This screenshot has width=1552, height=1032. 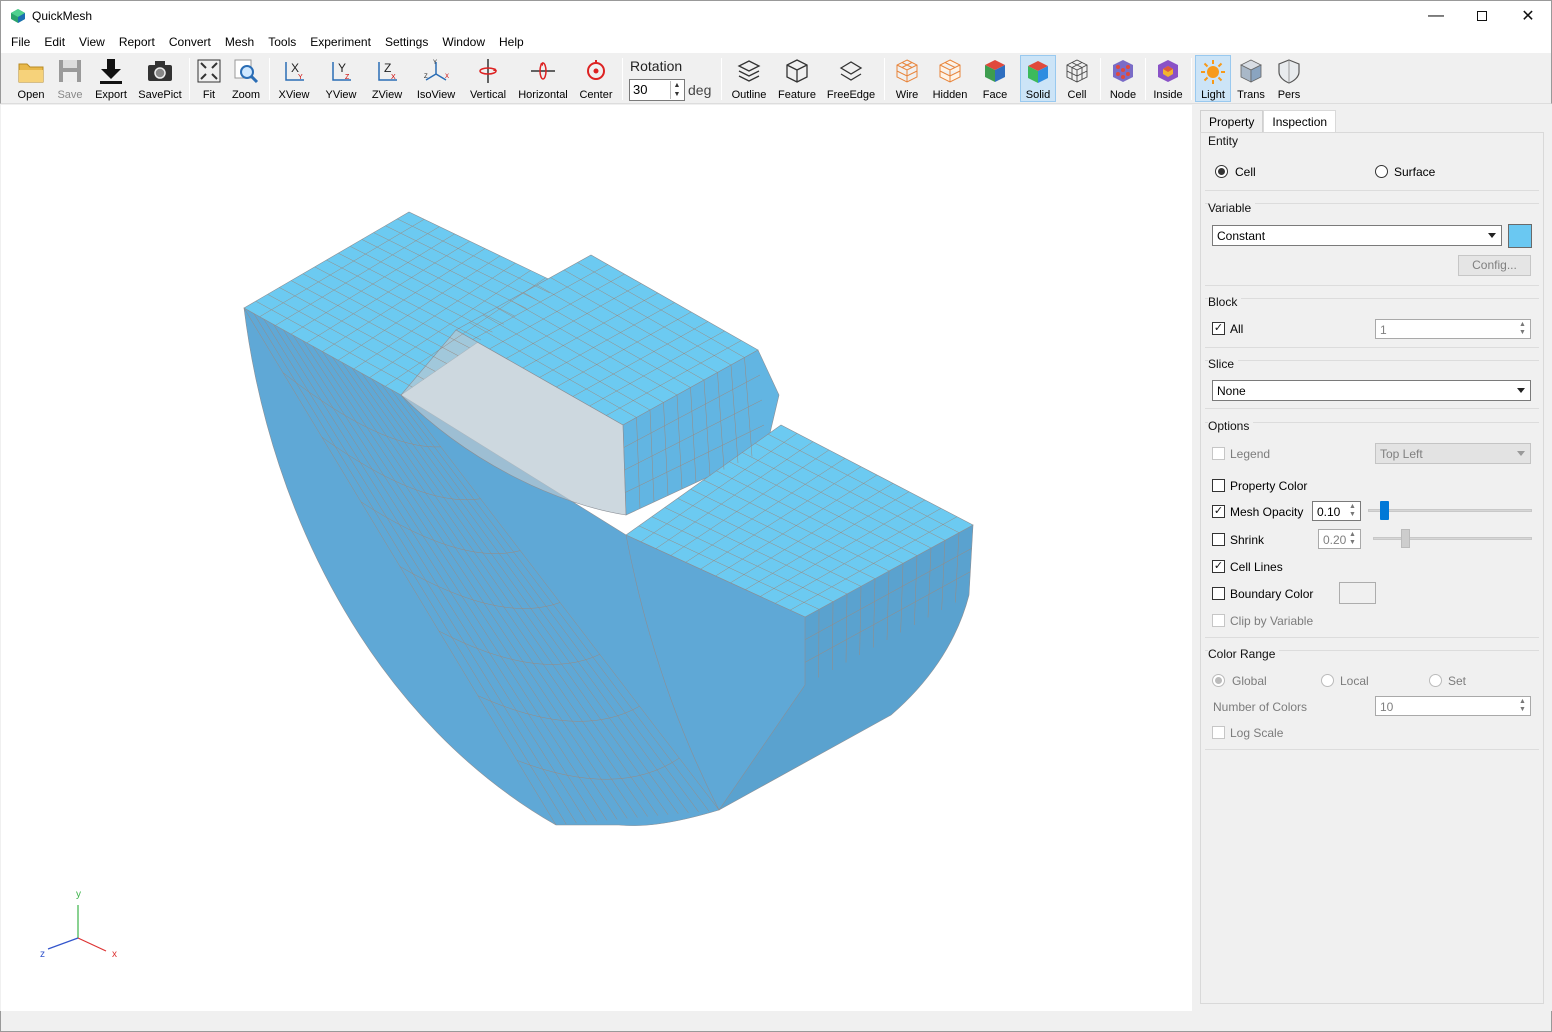 I want to click on floppy-disk-icon, so click(x=70, y=71).